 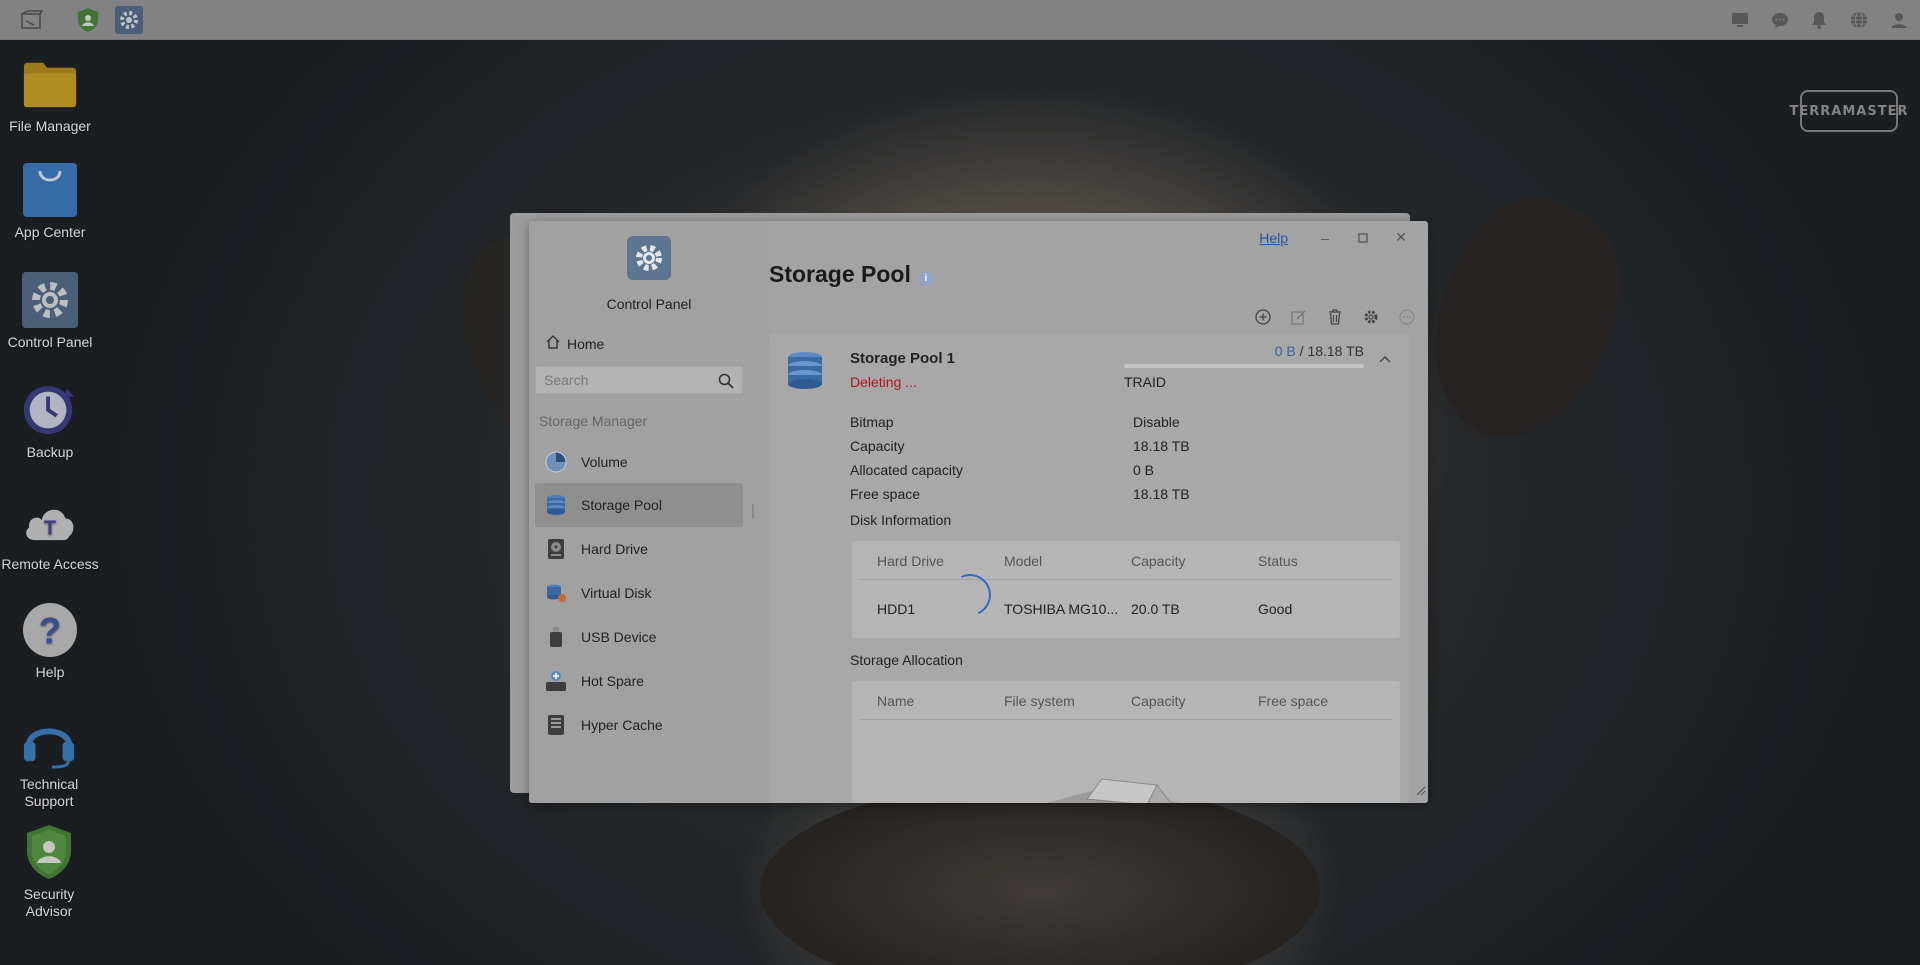 What do you see at coordinates (556, 681) in the screenshot?
I see `hot-spare-icon` at bounding box center [556, 681].